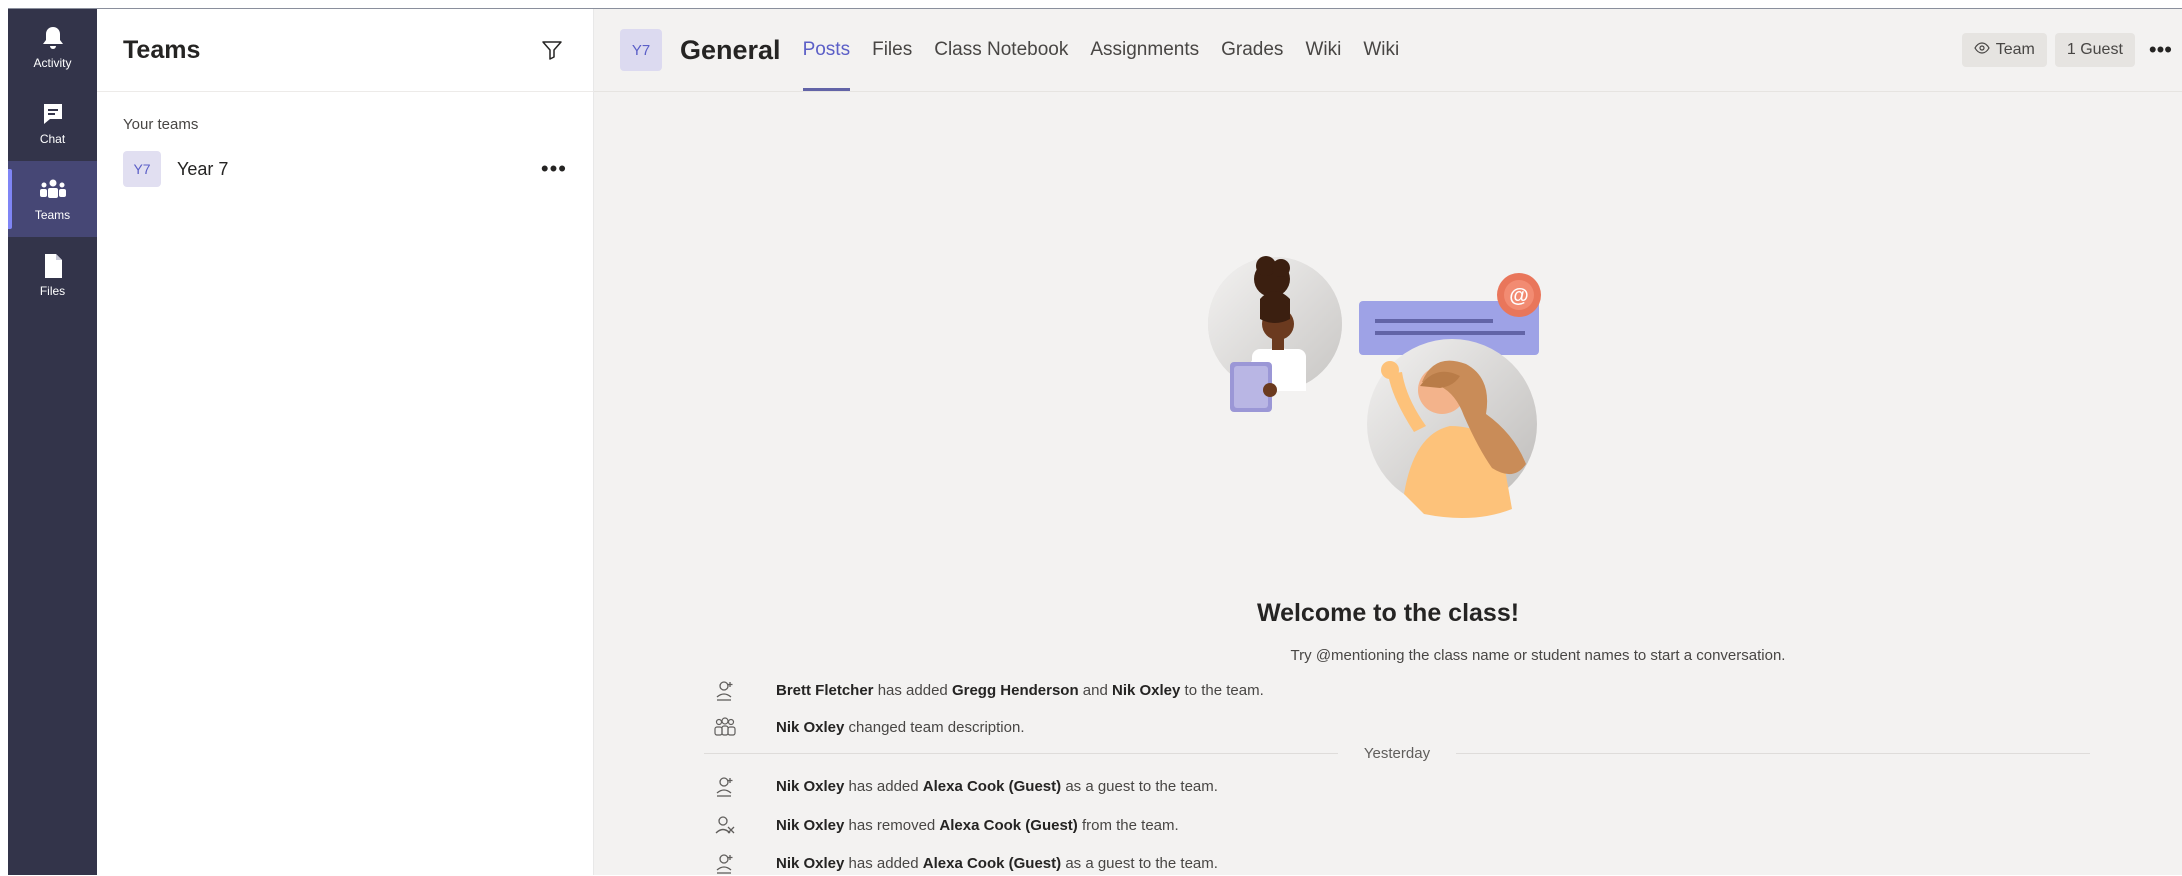 The image size is (2182, 876). I want to click on activity-text: Nik Oxley changed team description., so click(900, 727).